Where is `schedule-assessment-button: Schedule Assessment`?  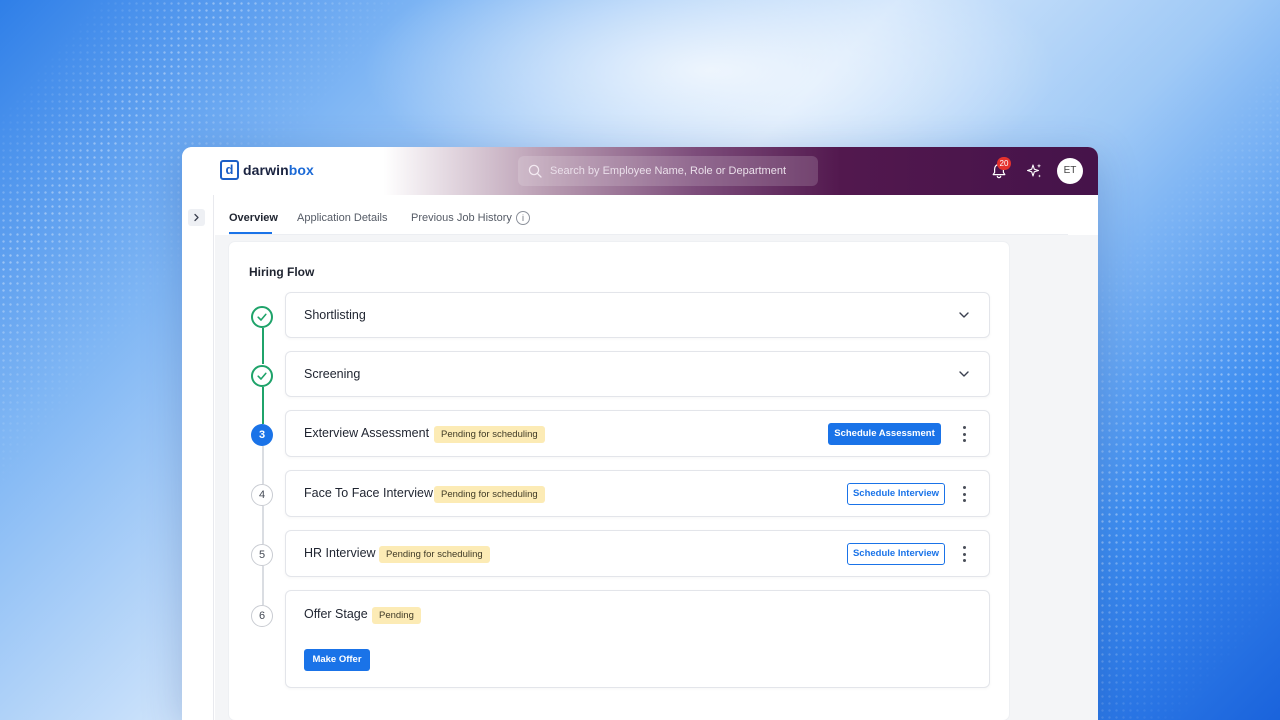 schedule-assessment-button: Schedule Assessment is located at coordinates (884, 434).